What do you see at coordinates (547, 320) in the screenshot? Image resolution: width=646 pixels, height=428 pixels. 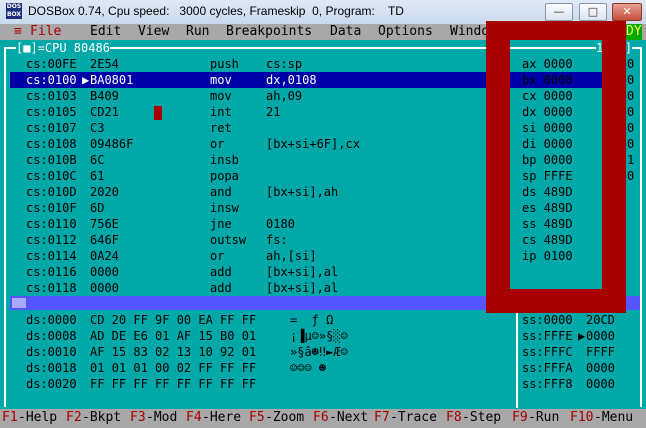 I see `stack-address: ss:0000` at bounding box center [547, 320].